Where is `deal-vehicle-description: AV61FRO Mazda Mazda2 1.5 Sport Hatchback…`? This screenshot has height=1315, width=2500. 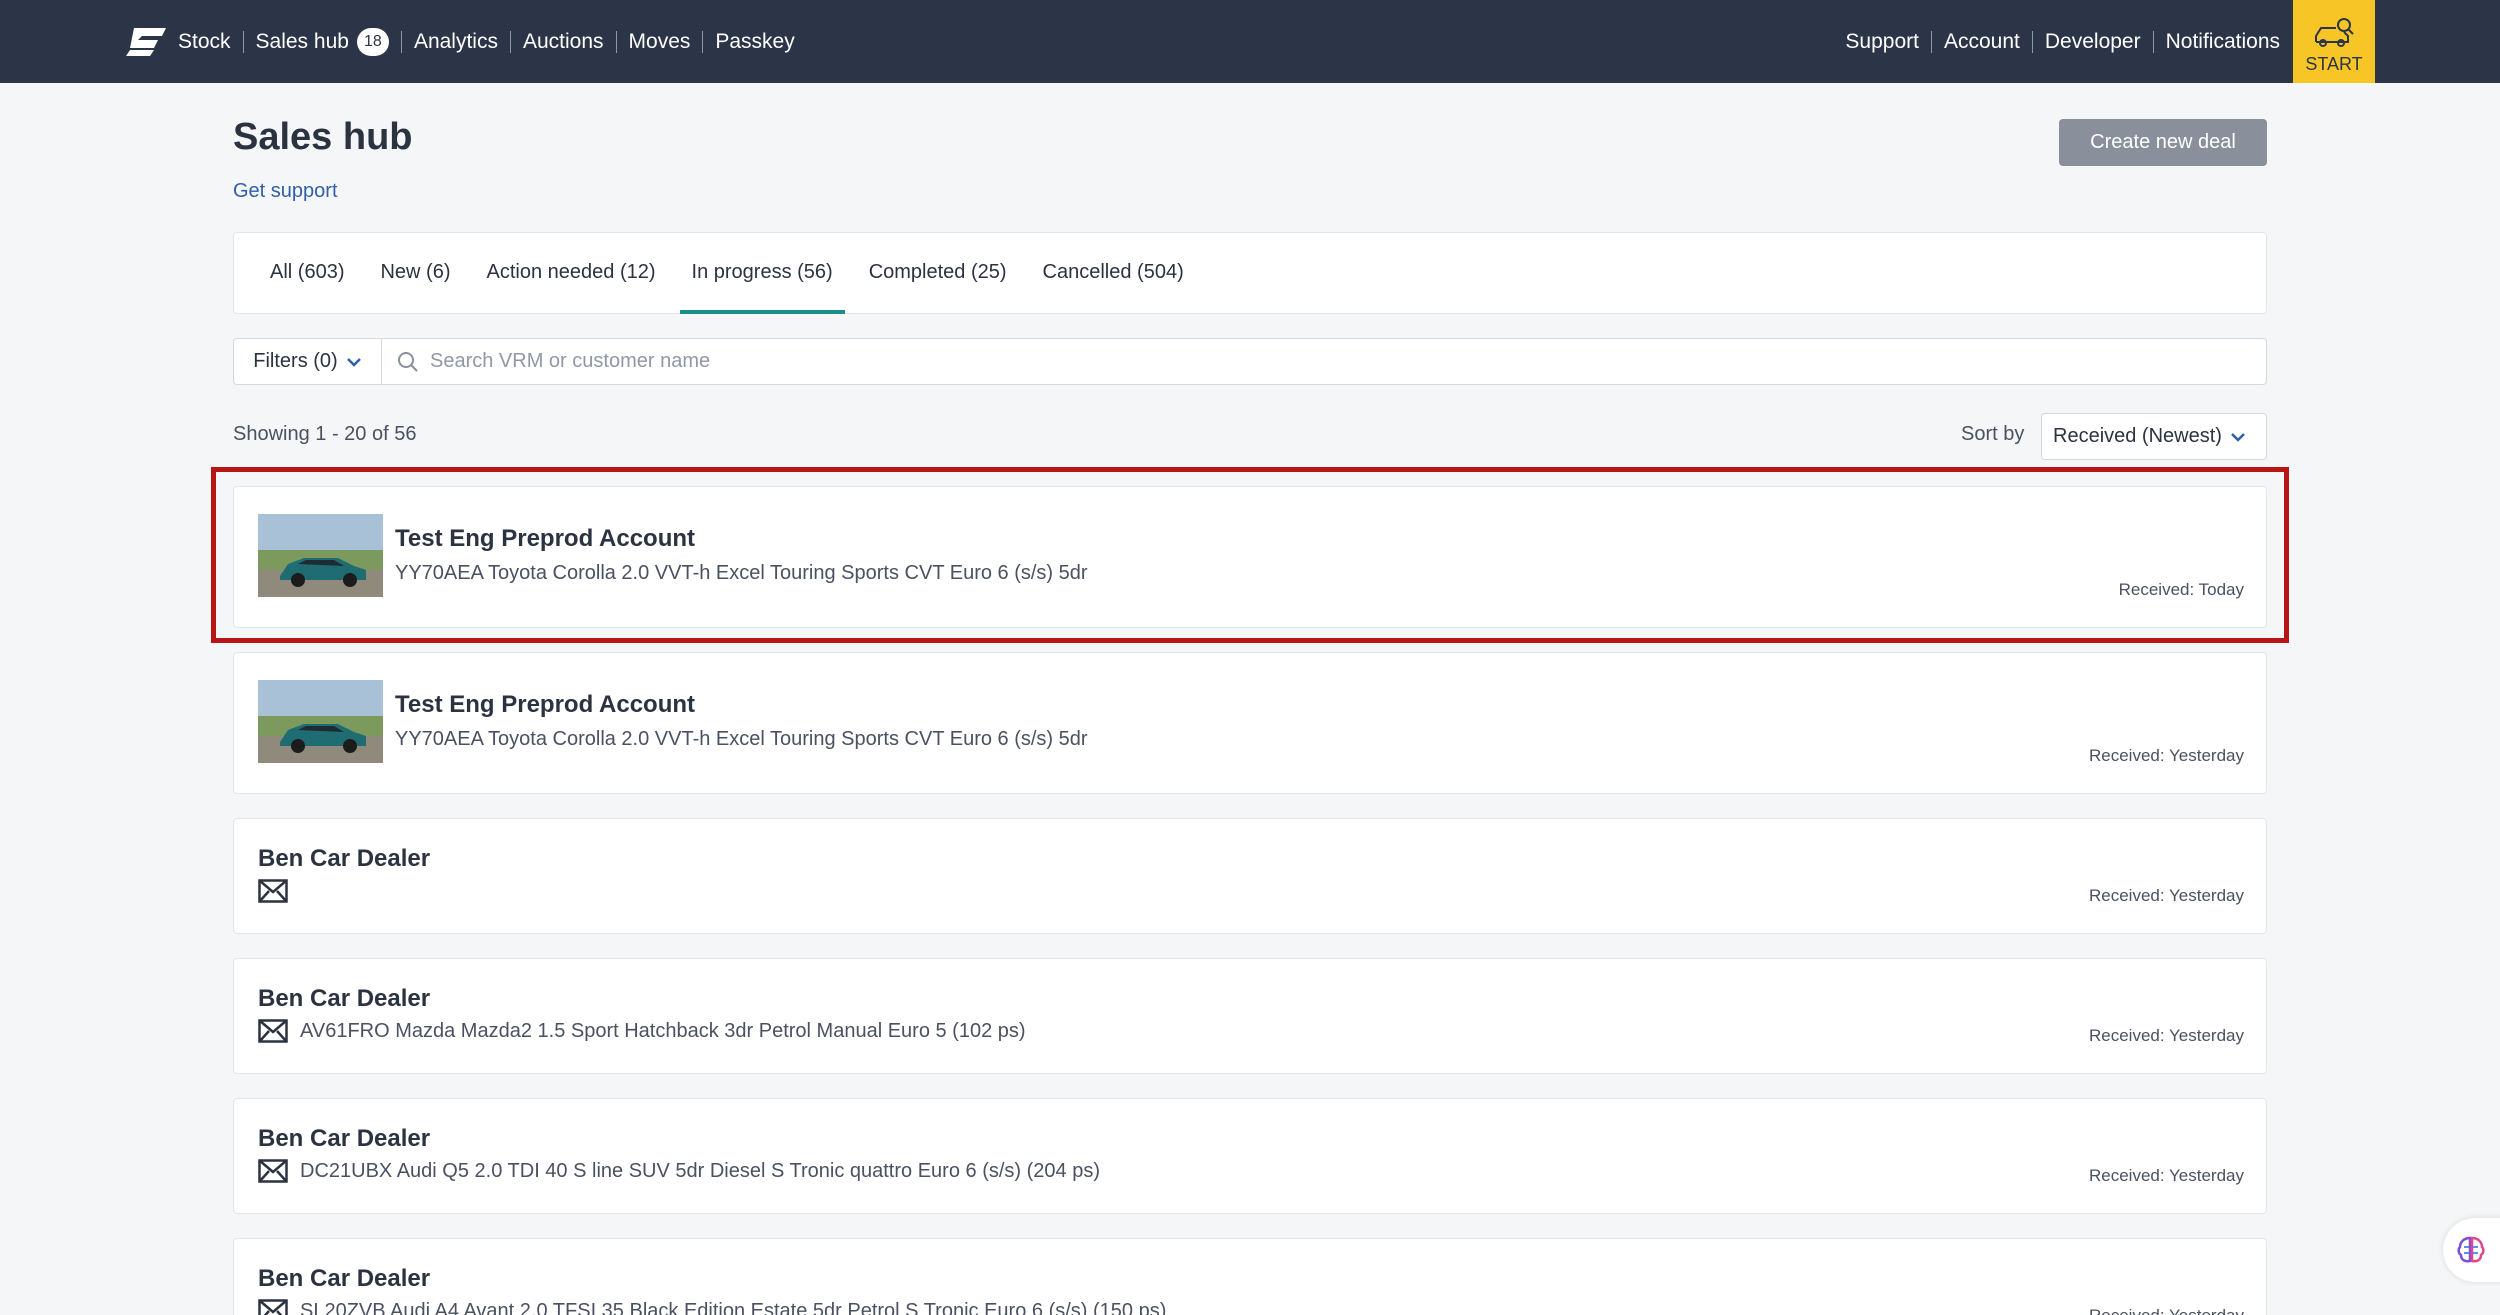
deal-vehicle-description: AV61FRO Mazda Mazda2 1.5 Sport Hatchback… is located at coordinates (642, 1031).